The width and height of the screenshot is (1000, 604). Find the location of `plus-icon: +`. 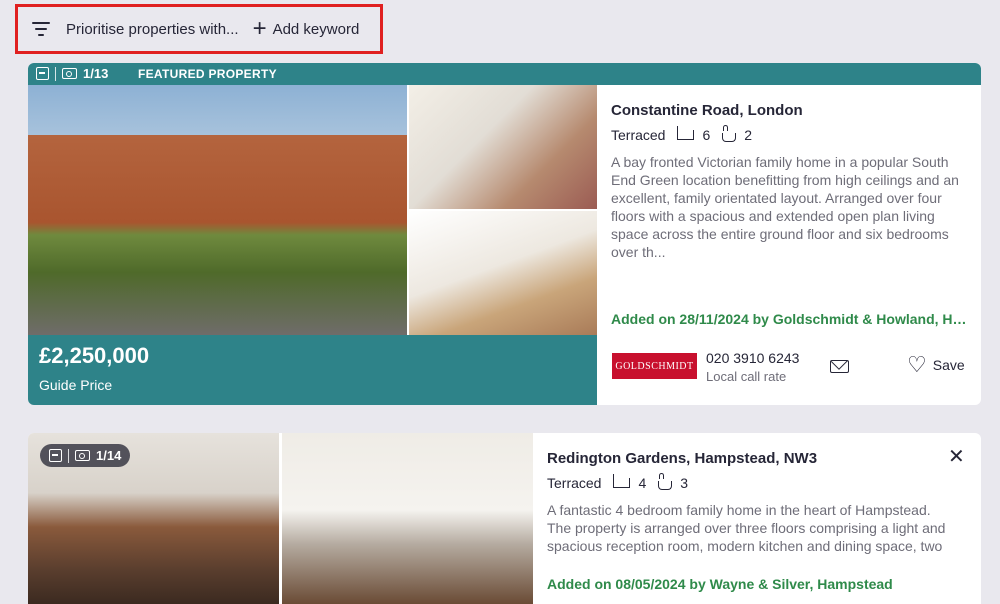

plus-icon: + is located at coordinates (259, 28).